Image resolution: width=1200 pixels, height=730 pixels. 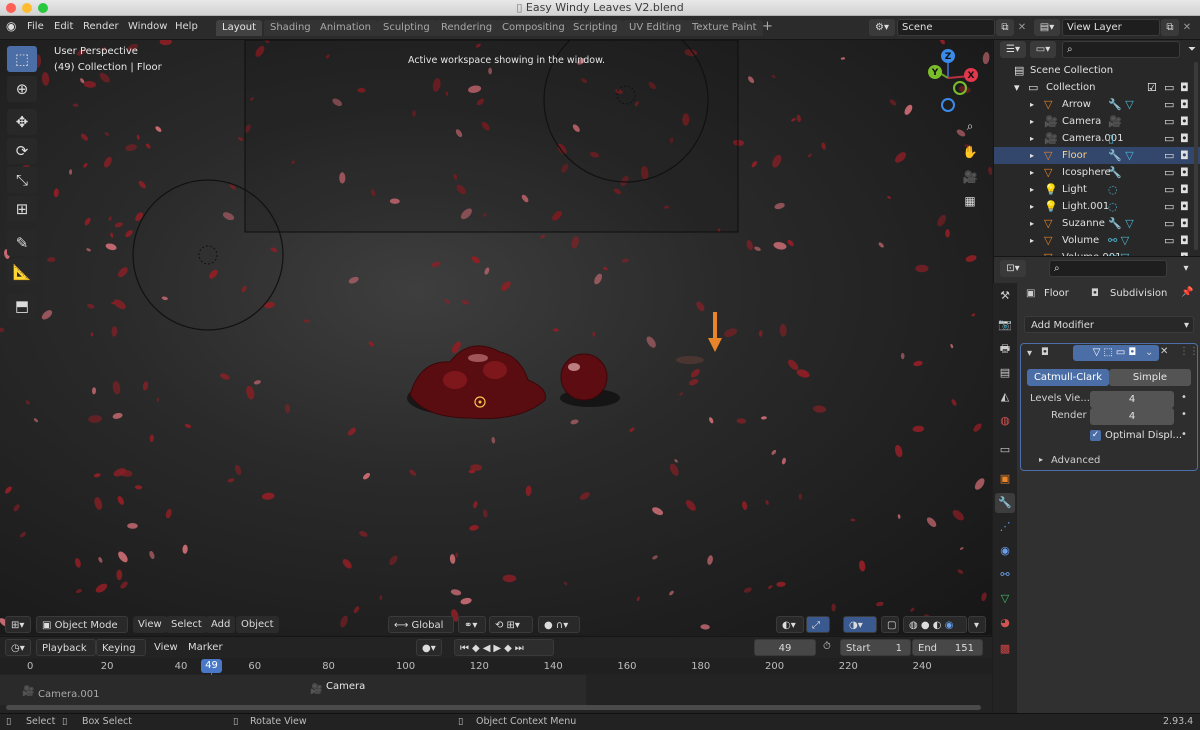 What do you see at coordinates (467, 28) in the screenshot?
I see `tab-rendering: Rendering` at bounding box center [467, 28].